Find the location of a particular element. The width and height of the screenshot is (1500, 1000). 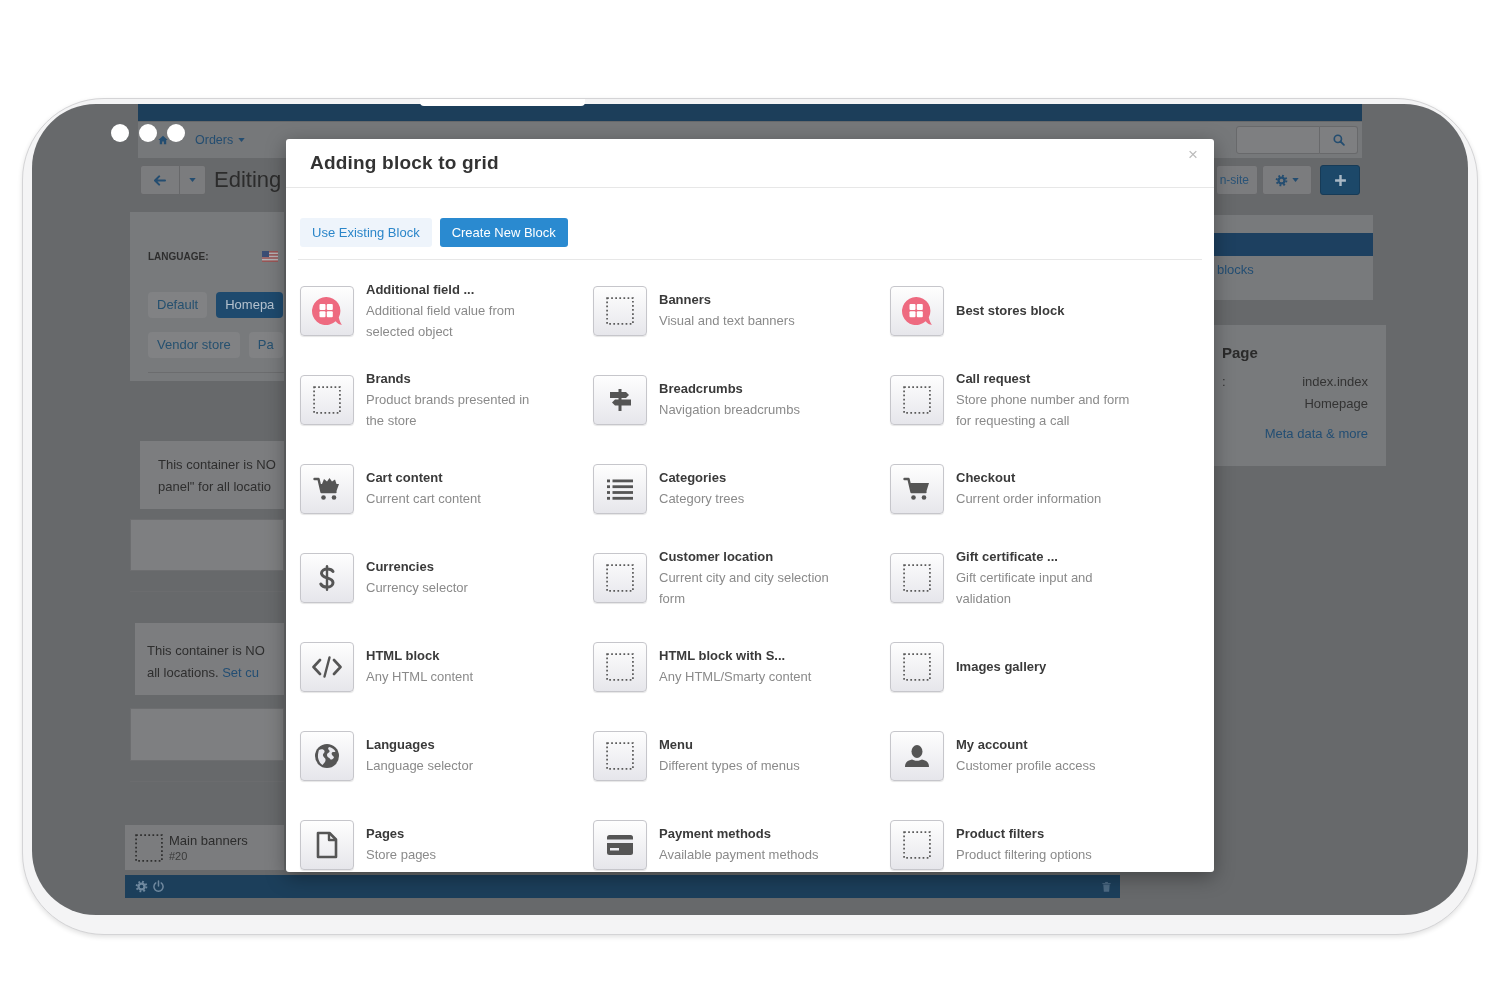

search-button is located at coordinates (1339, 140).